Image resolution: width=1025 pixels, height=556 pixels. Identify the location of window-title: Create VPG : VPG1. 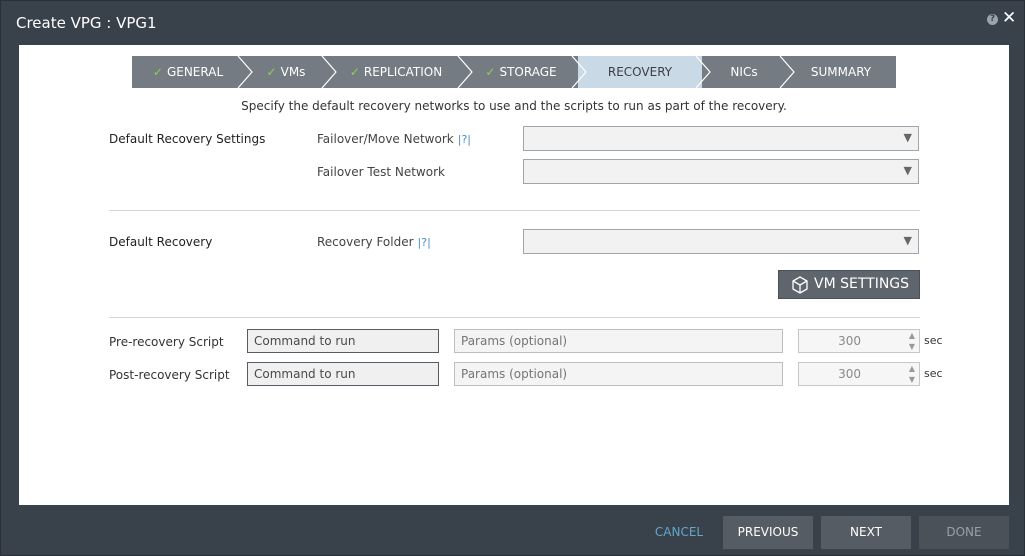
(86, 23).